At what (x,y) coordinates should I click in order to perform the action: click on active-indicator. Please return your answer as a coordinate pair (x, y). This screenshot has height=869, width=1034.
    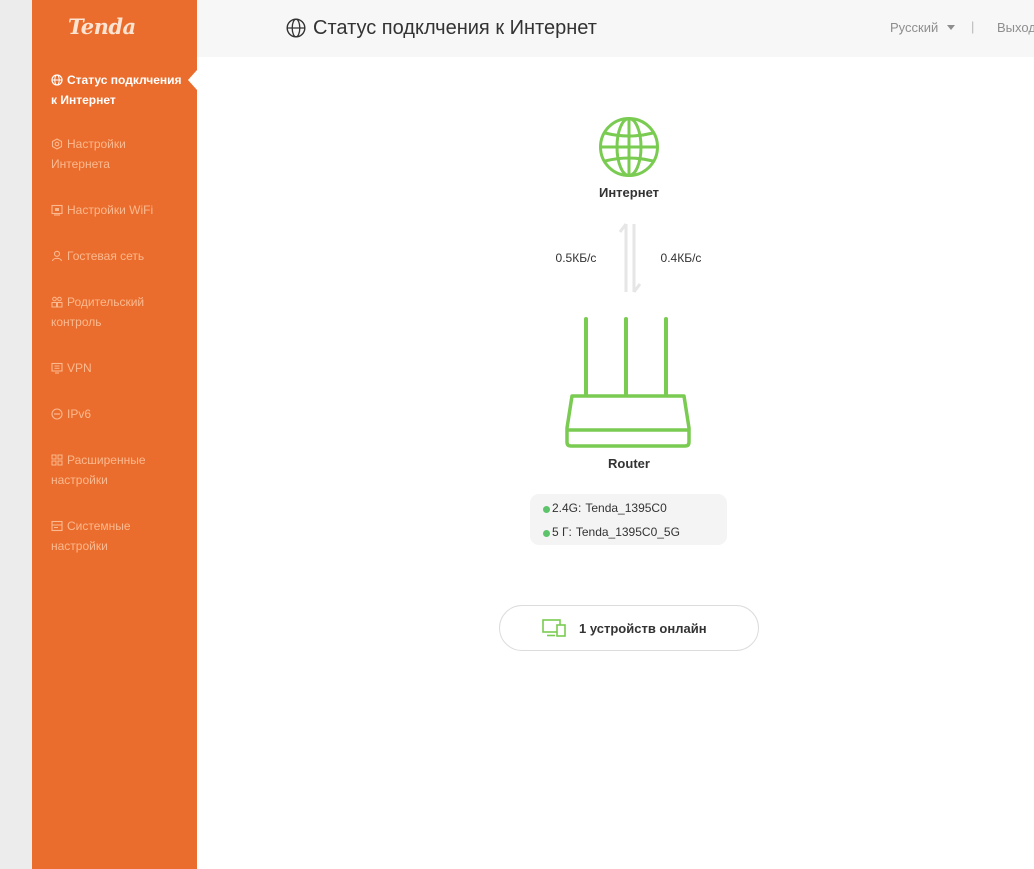
    Looking at the image, I should click on (192, 80).